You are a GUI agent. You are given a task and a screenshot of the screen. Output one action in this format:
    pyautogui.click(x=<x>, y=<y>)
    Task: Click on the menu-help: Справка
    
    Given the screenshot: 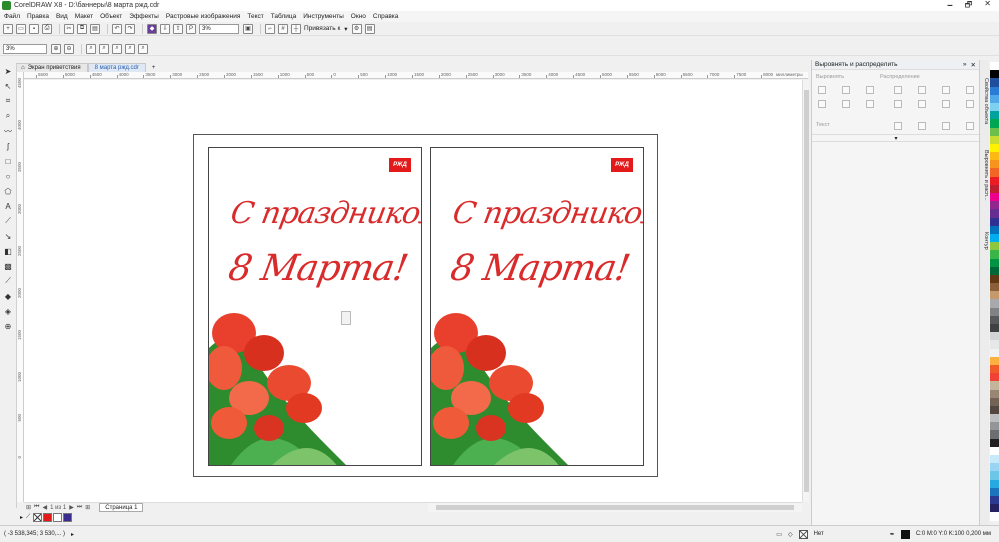 What is the action you would take?
    pyautogui.click(x=386, y=16)
    